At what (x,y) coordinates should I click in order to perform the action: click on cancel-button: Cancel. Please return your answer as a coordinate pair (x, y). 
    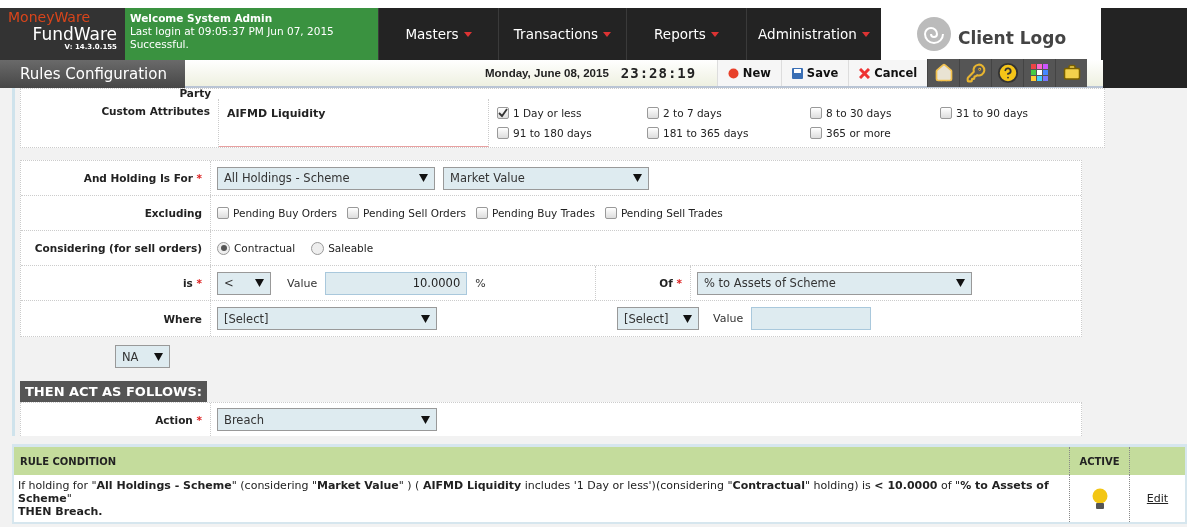
    Looking at the image, I should click on (888, 73).